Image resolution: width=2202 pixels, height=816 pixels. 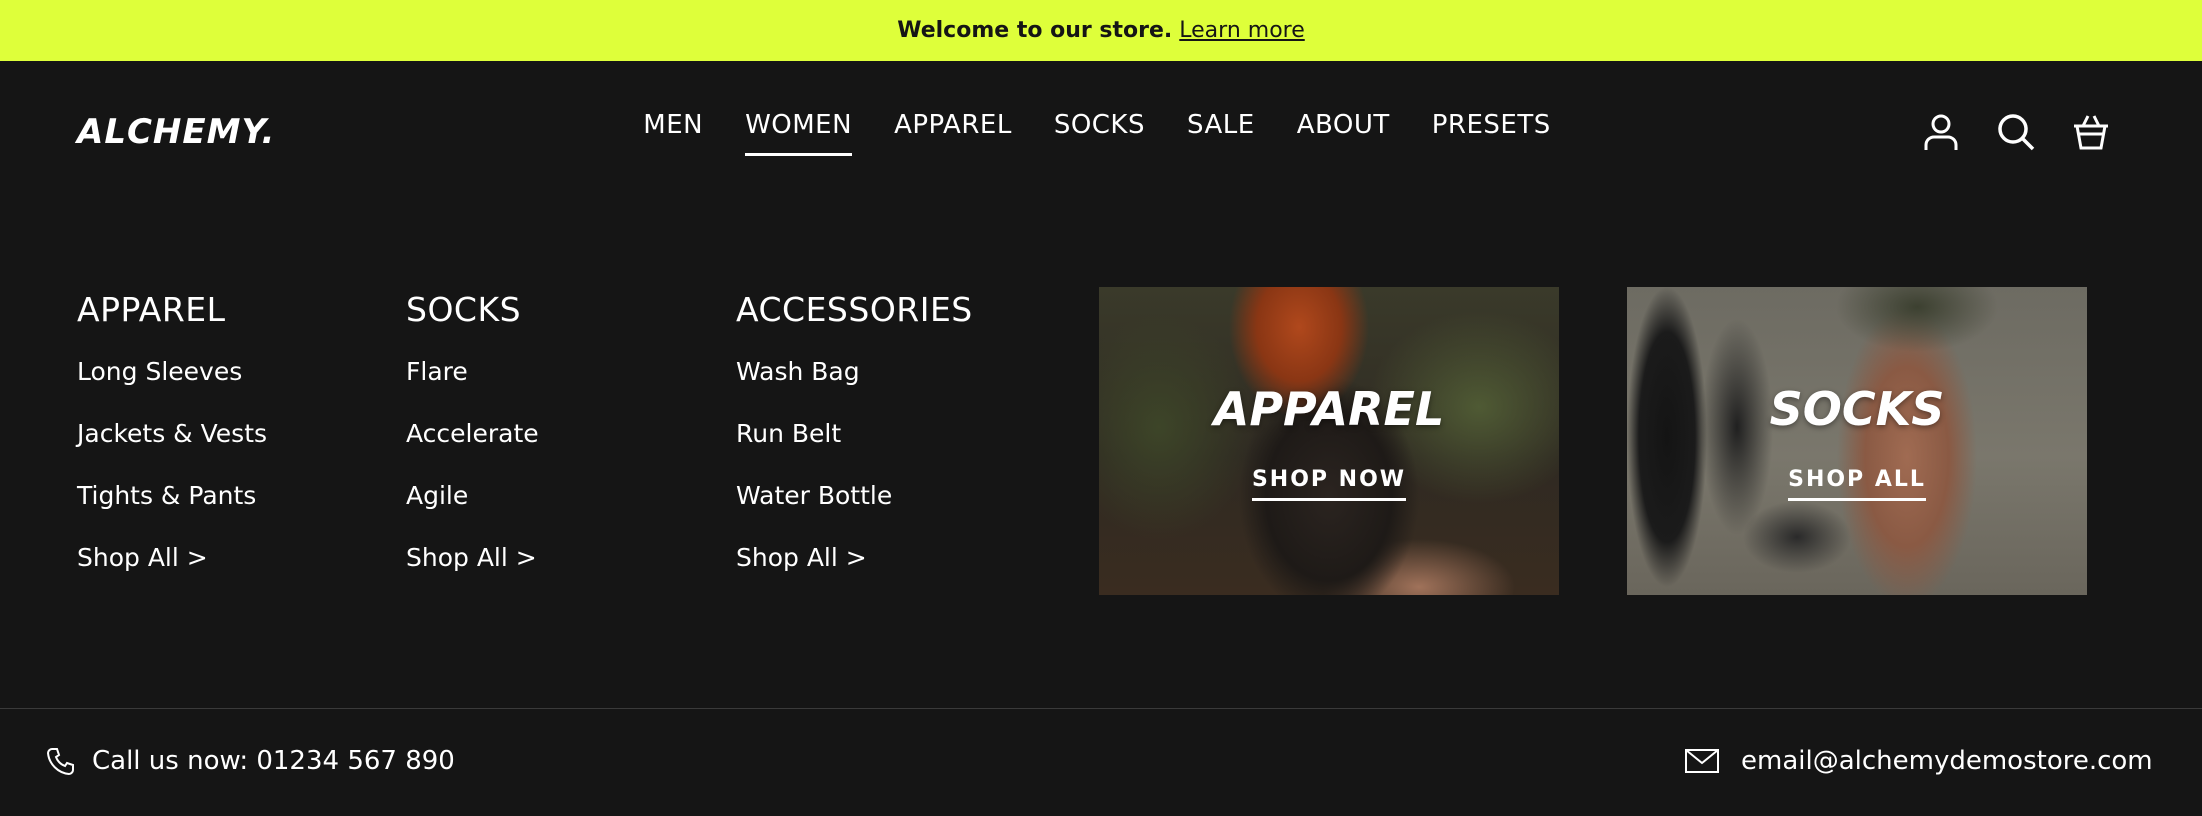 What do you see at coordinates (172, 309) in the screenshot?
I see `column-title: APPAREL` at bounding box center [172, 309].